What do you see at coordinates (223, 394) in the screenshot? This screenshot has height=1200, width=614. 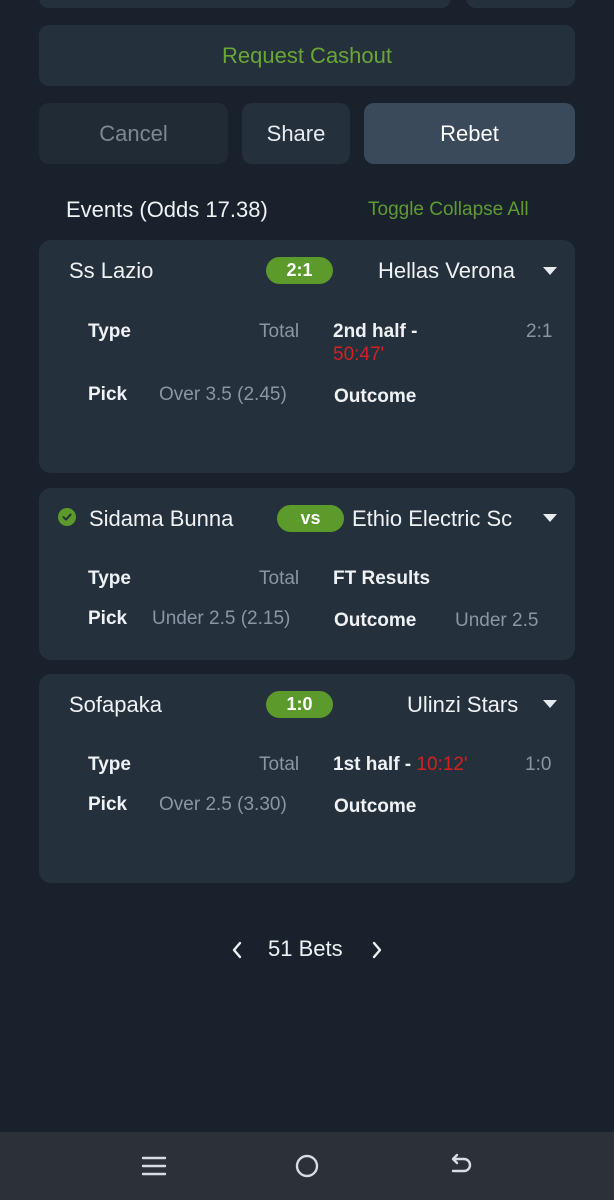 I see `pick-value: Over 3.5 (2.45)` at bounding box center [223, 394].